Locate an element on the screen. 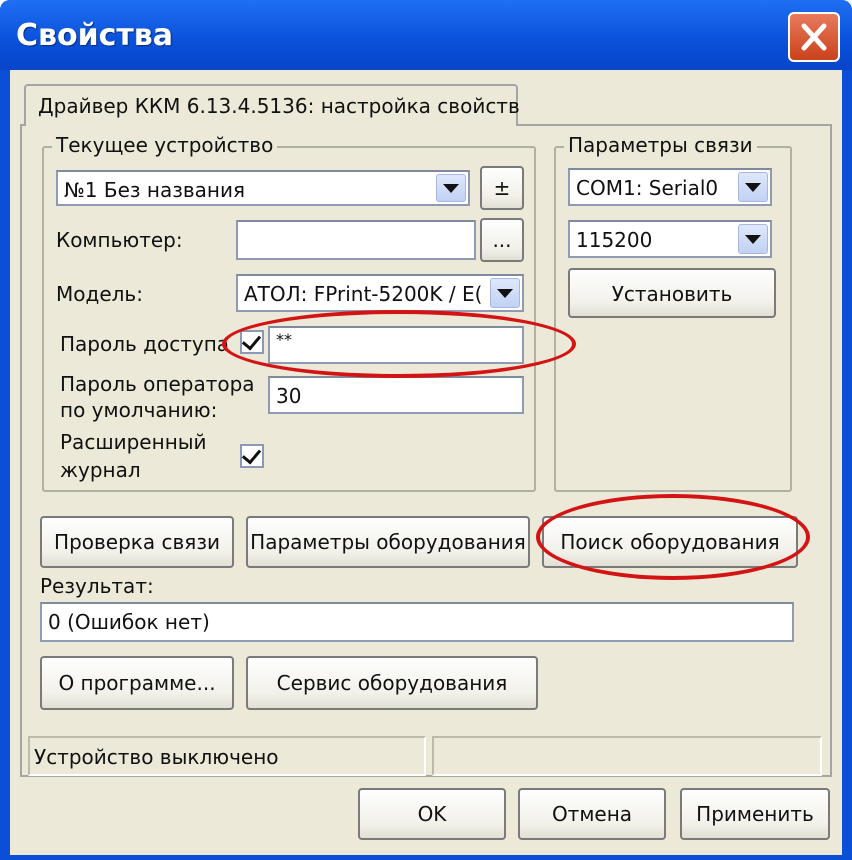 The height and width of the screenshot is (860, 852). close-button is located at coordinates (814, 37).